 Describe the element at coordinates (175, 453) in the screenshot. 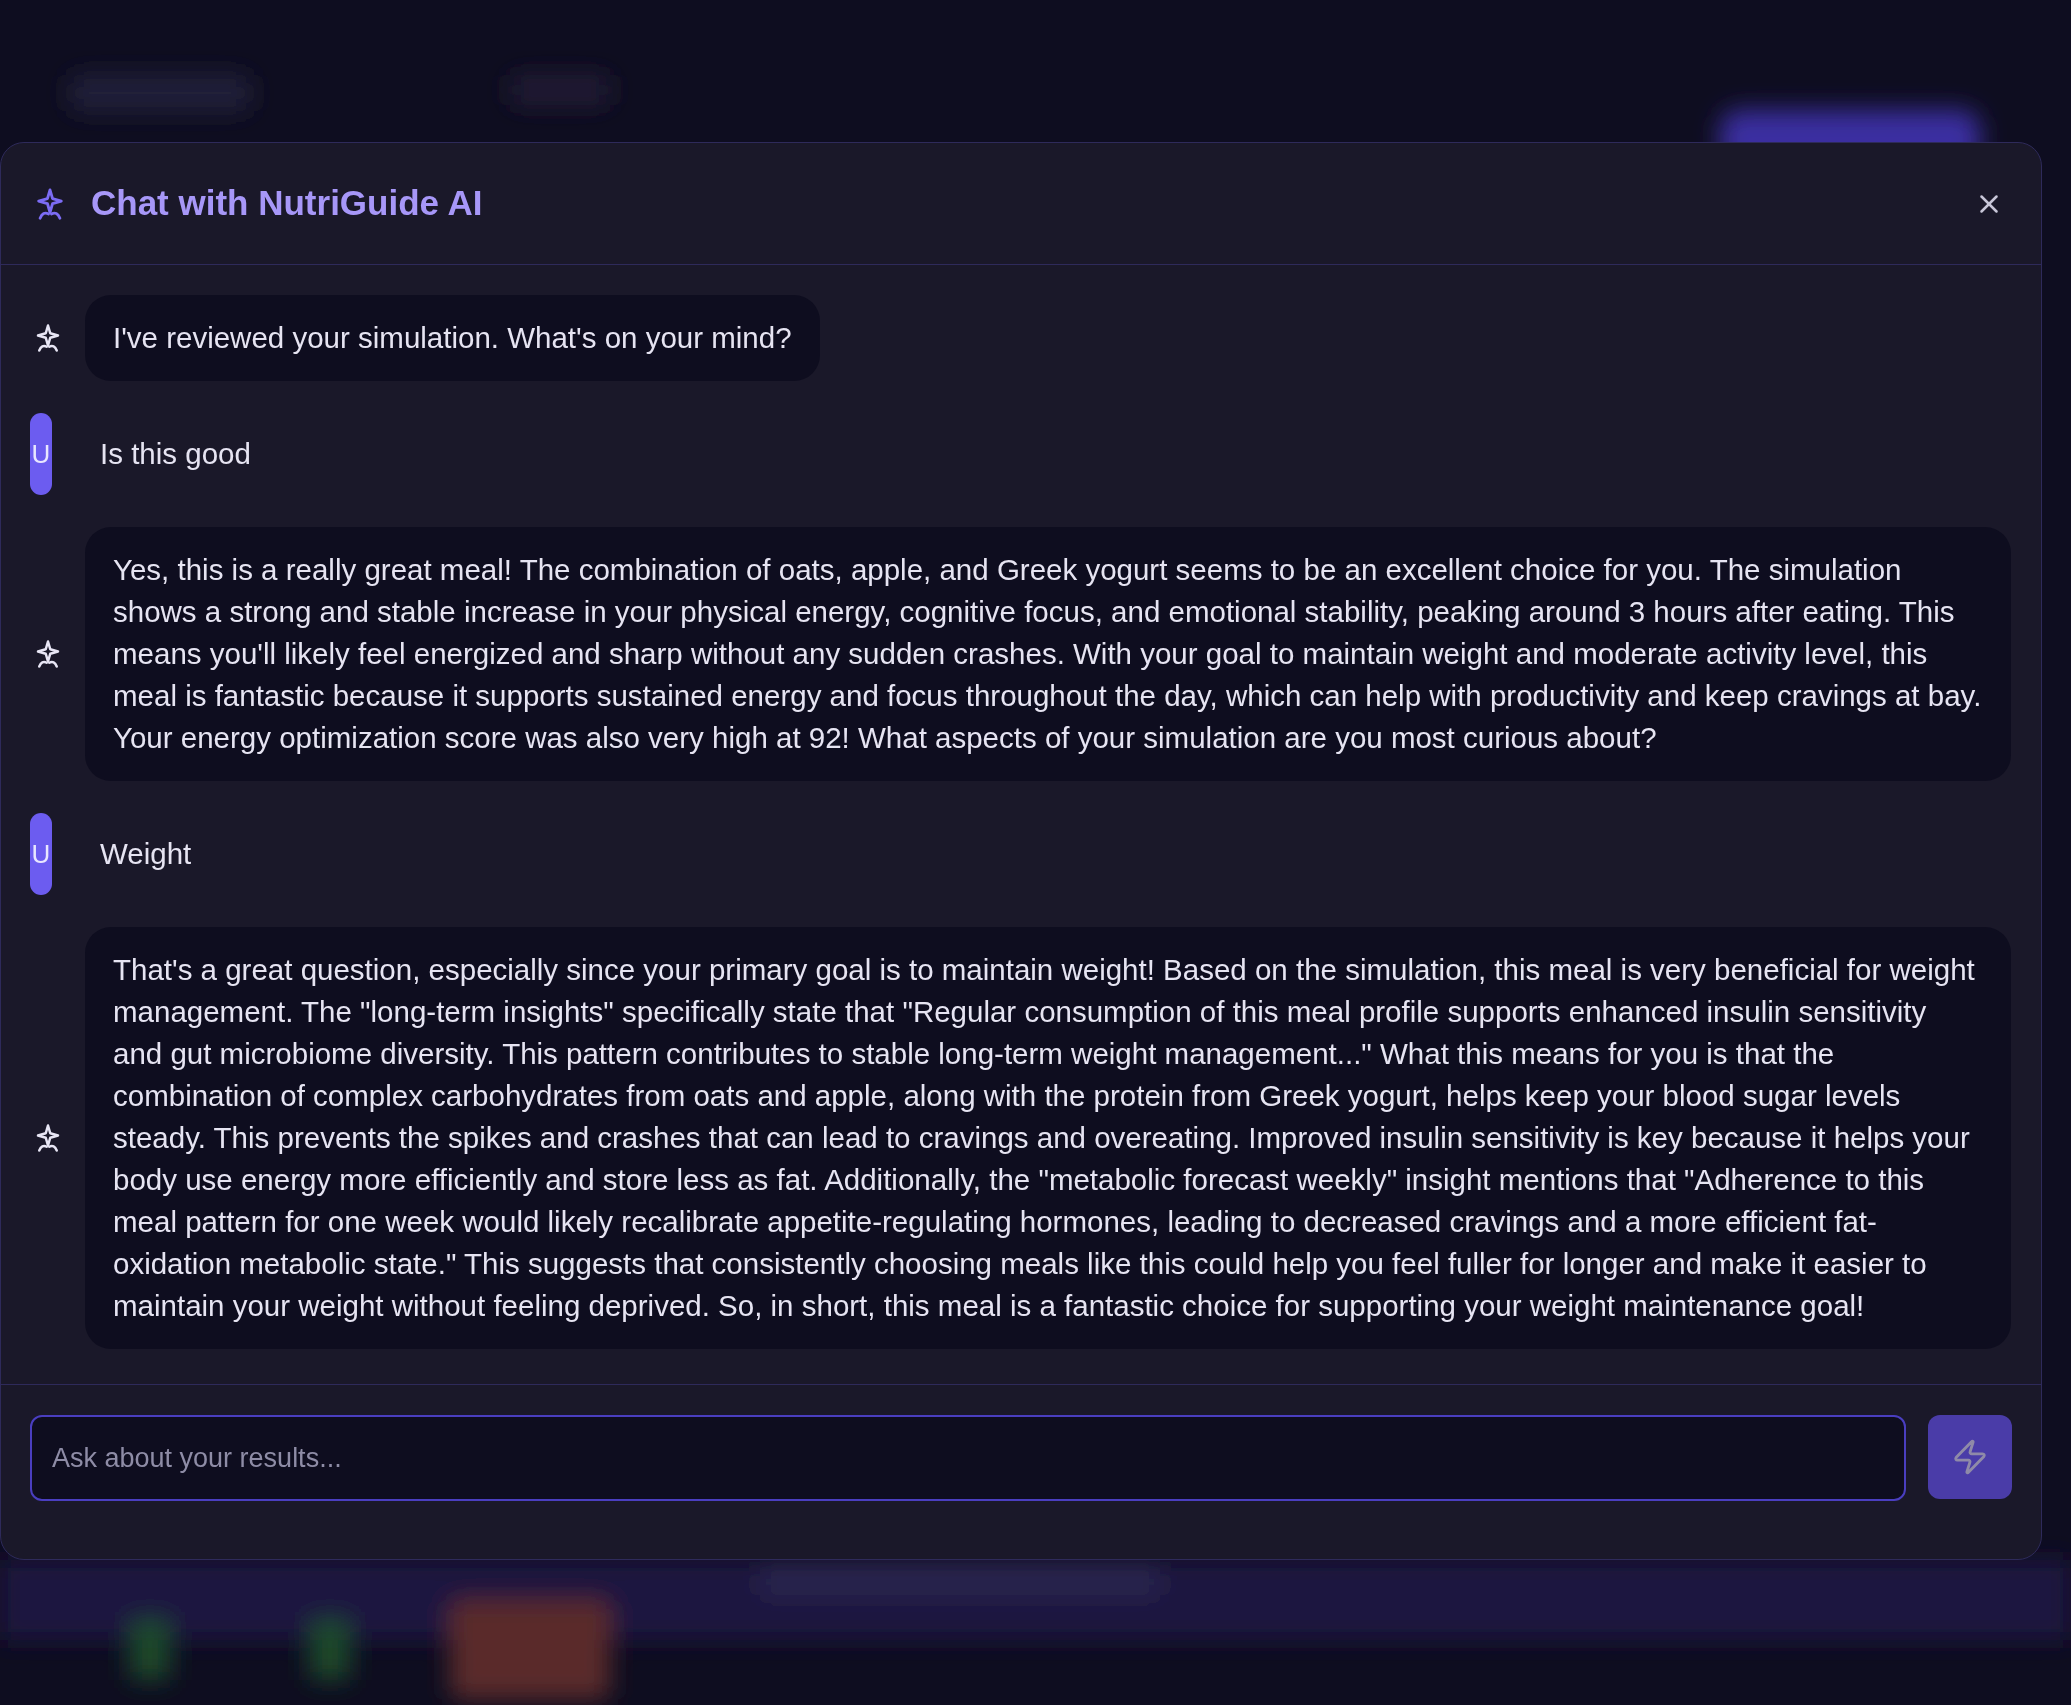

I see `user-message: Is this good` at that location.